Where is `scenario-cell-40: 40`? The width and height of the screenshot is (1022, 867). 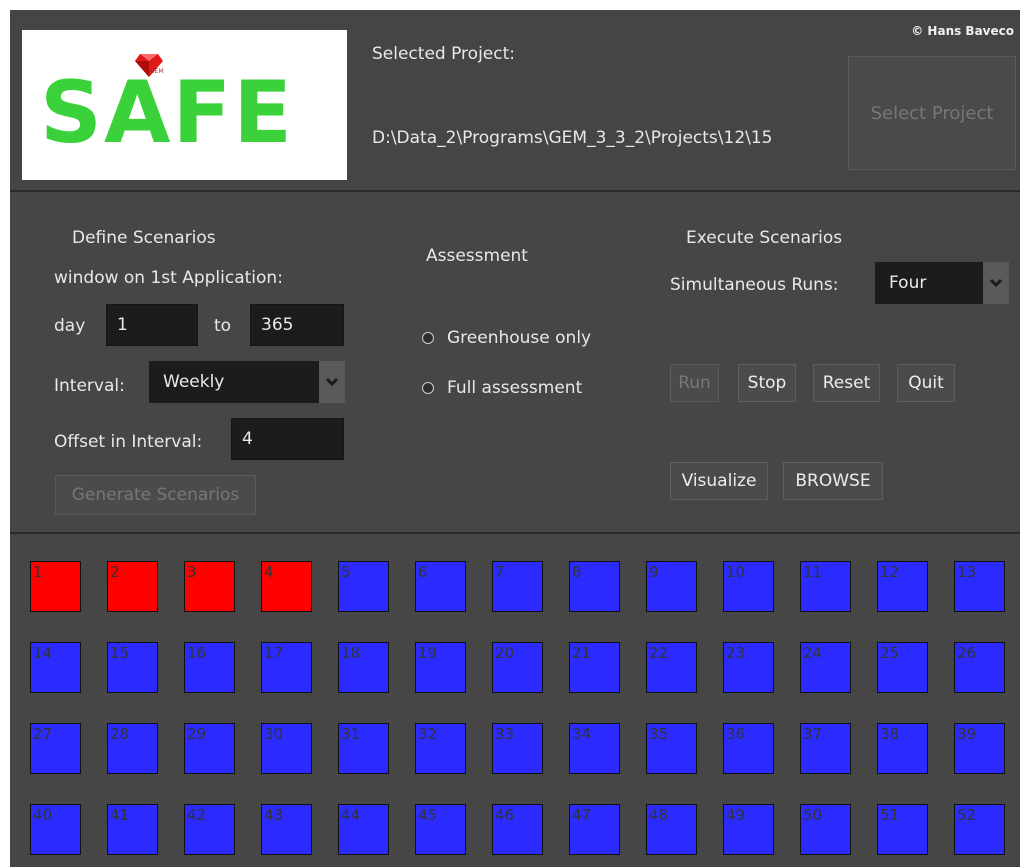 scenario-cell-40: 40 is located at coordinates (55, 829).